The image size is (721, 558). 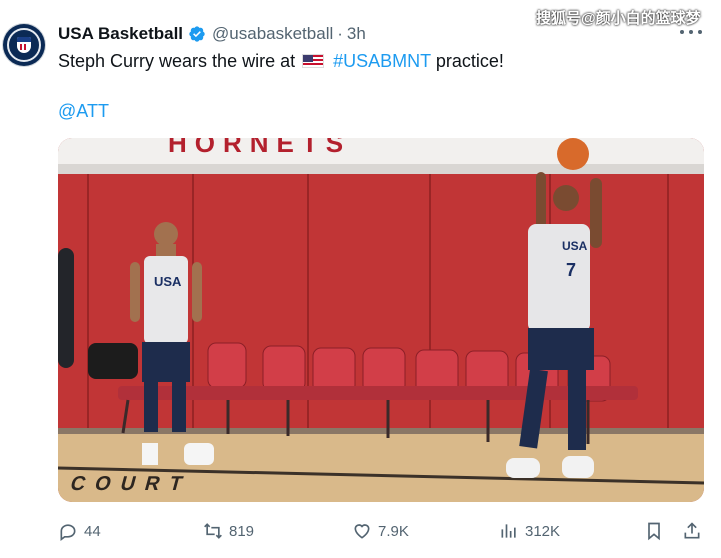 What do you see at coordinates (618, 18) in the screenshot?
I see `watermark: 搜狐号@颜小白的篮球梦` at bounding box center [618, 18].